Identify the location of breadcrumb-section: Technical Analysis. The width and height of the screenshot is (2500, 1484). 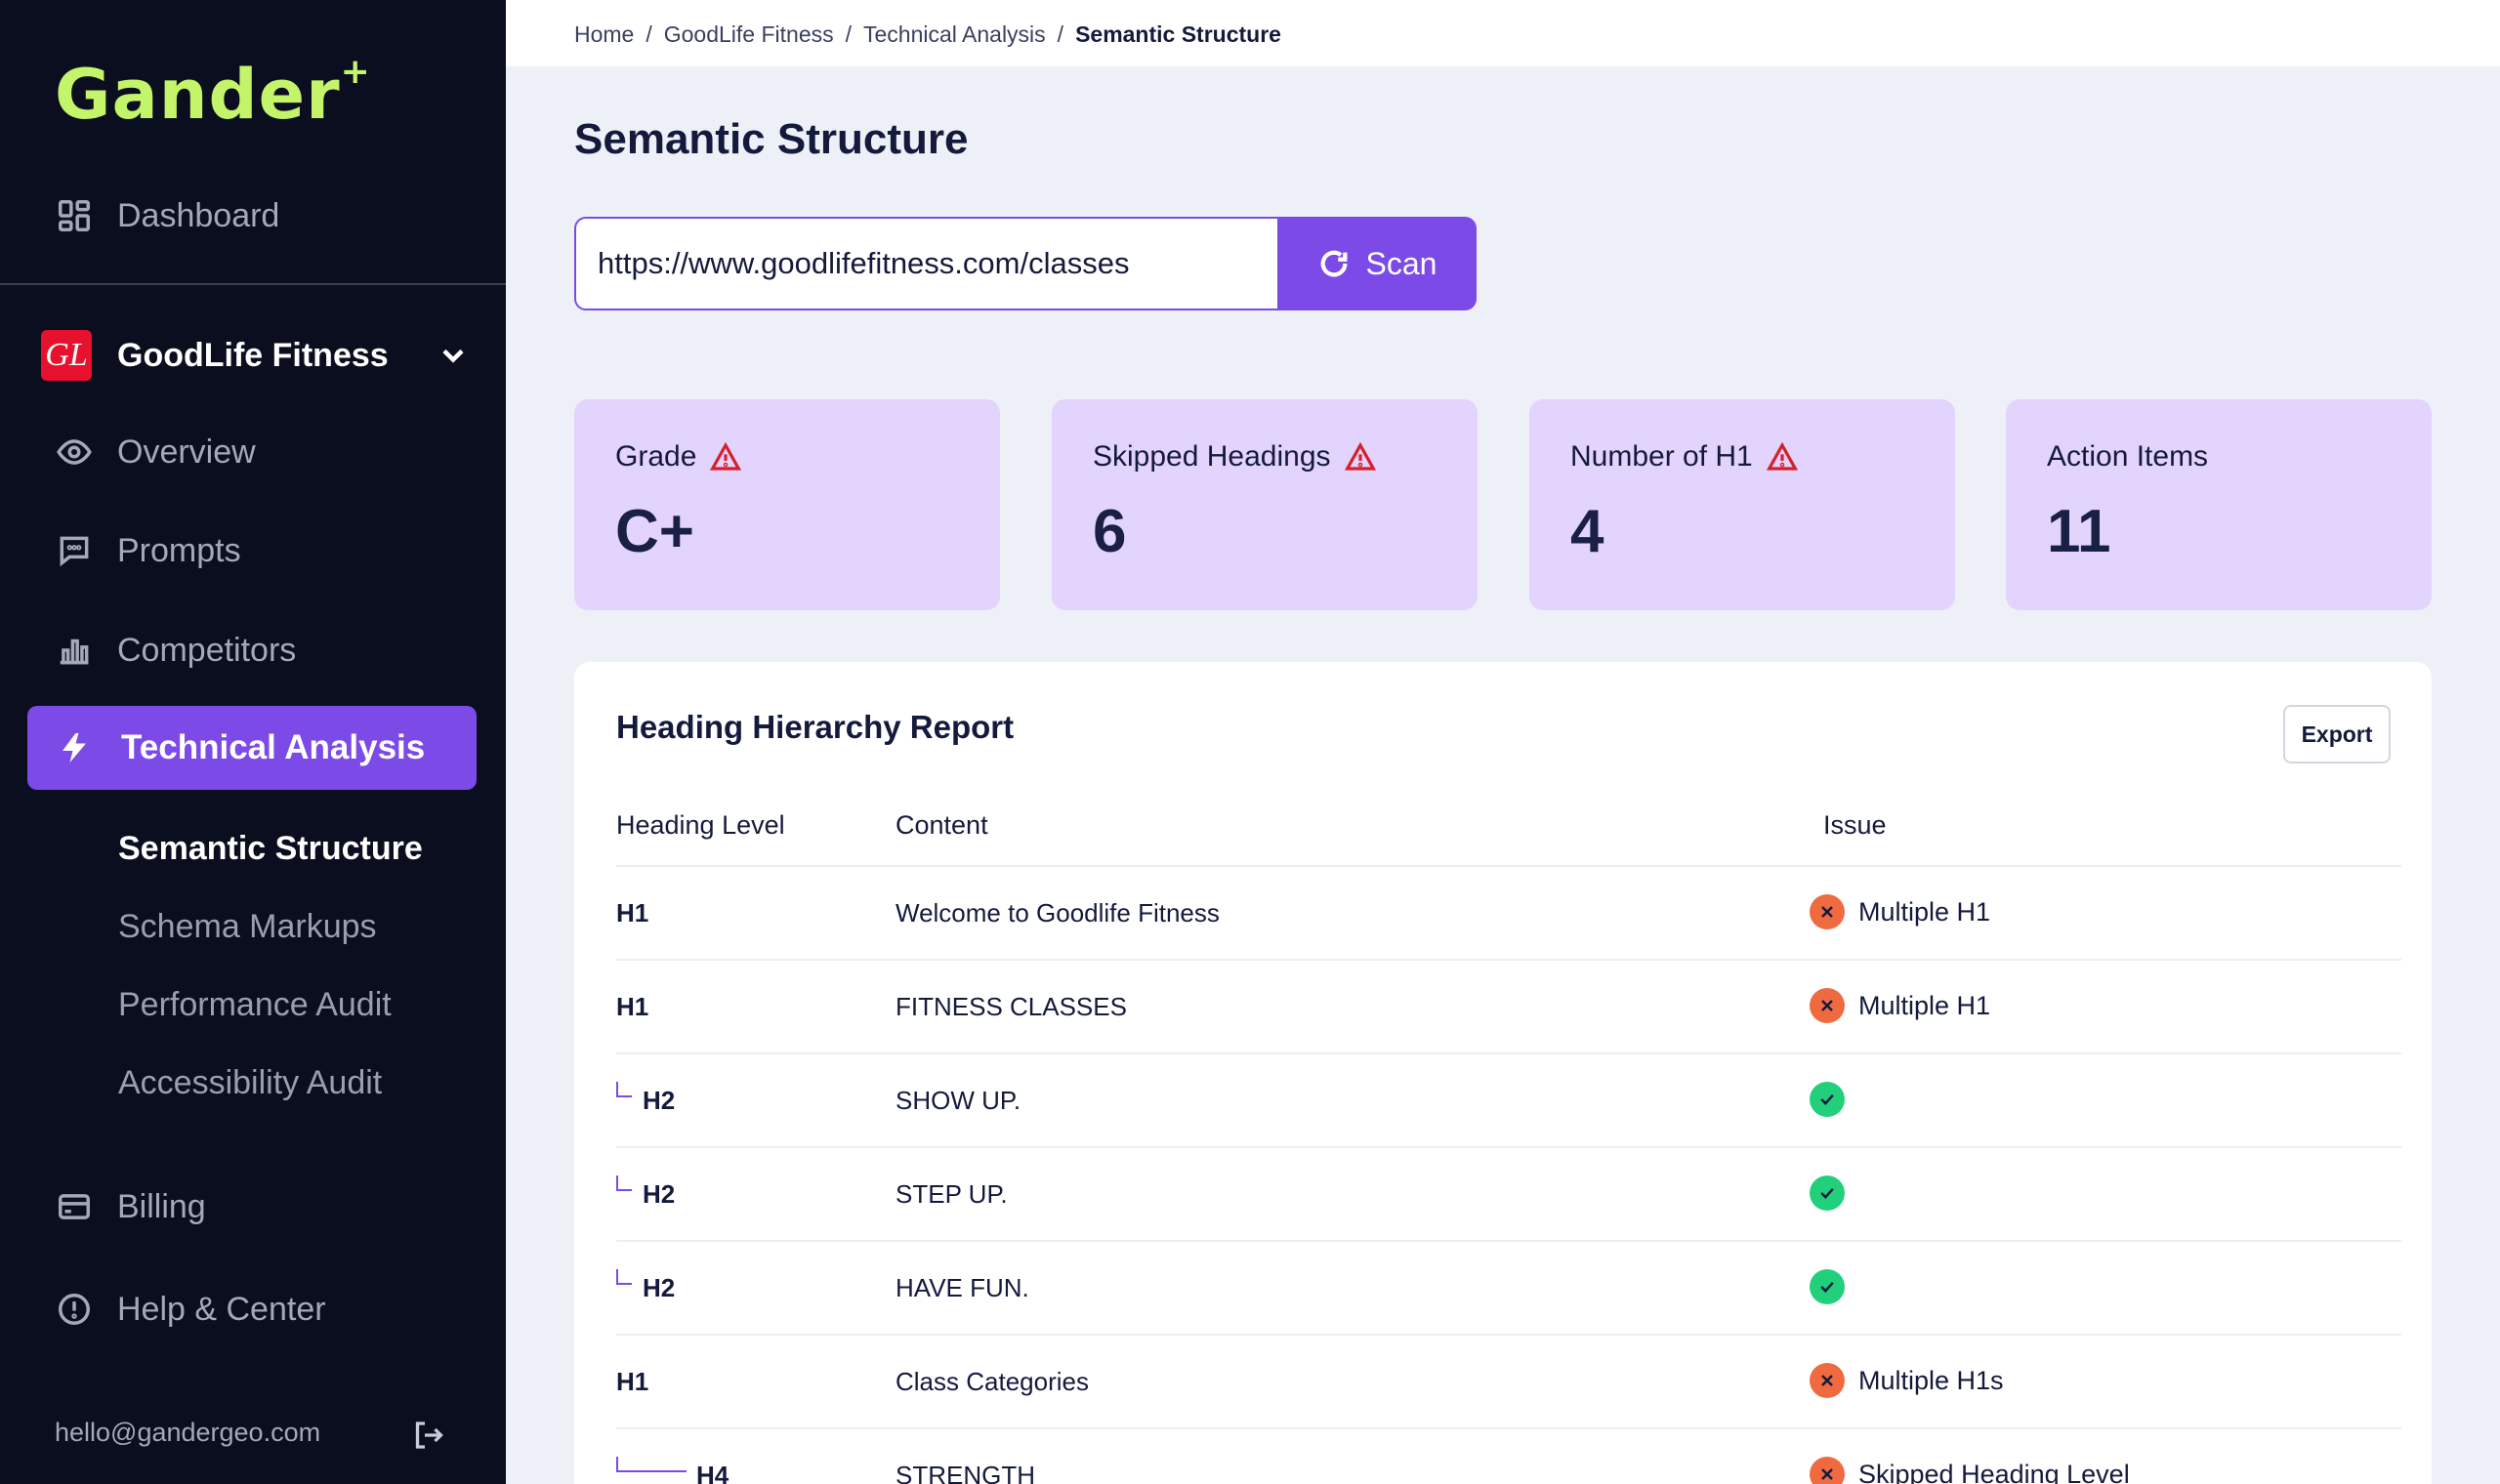
(954, 34).